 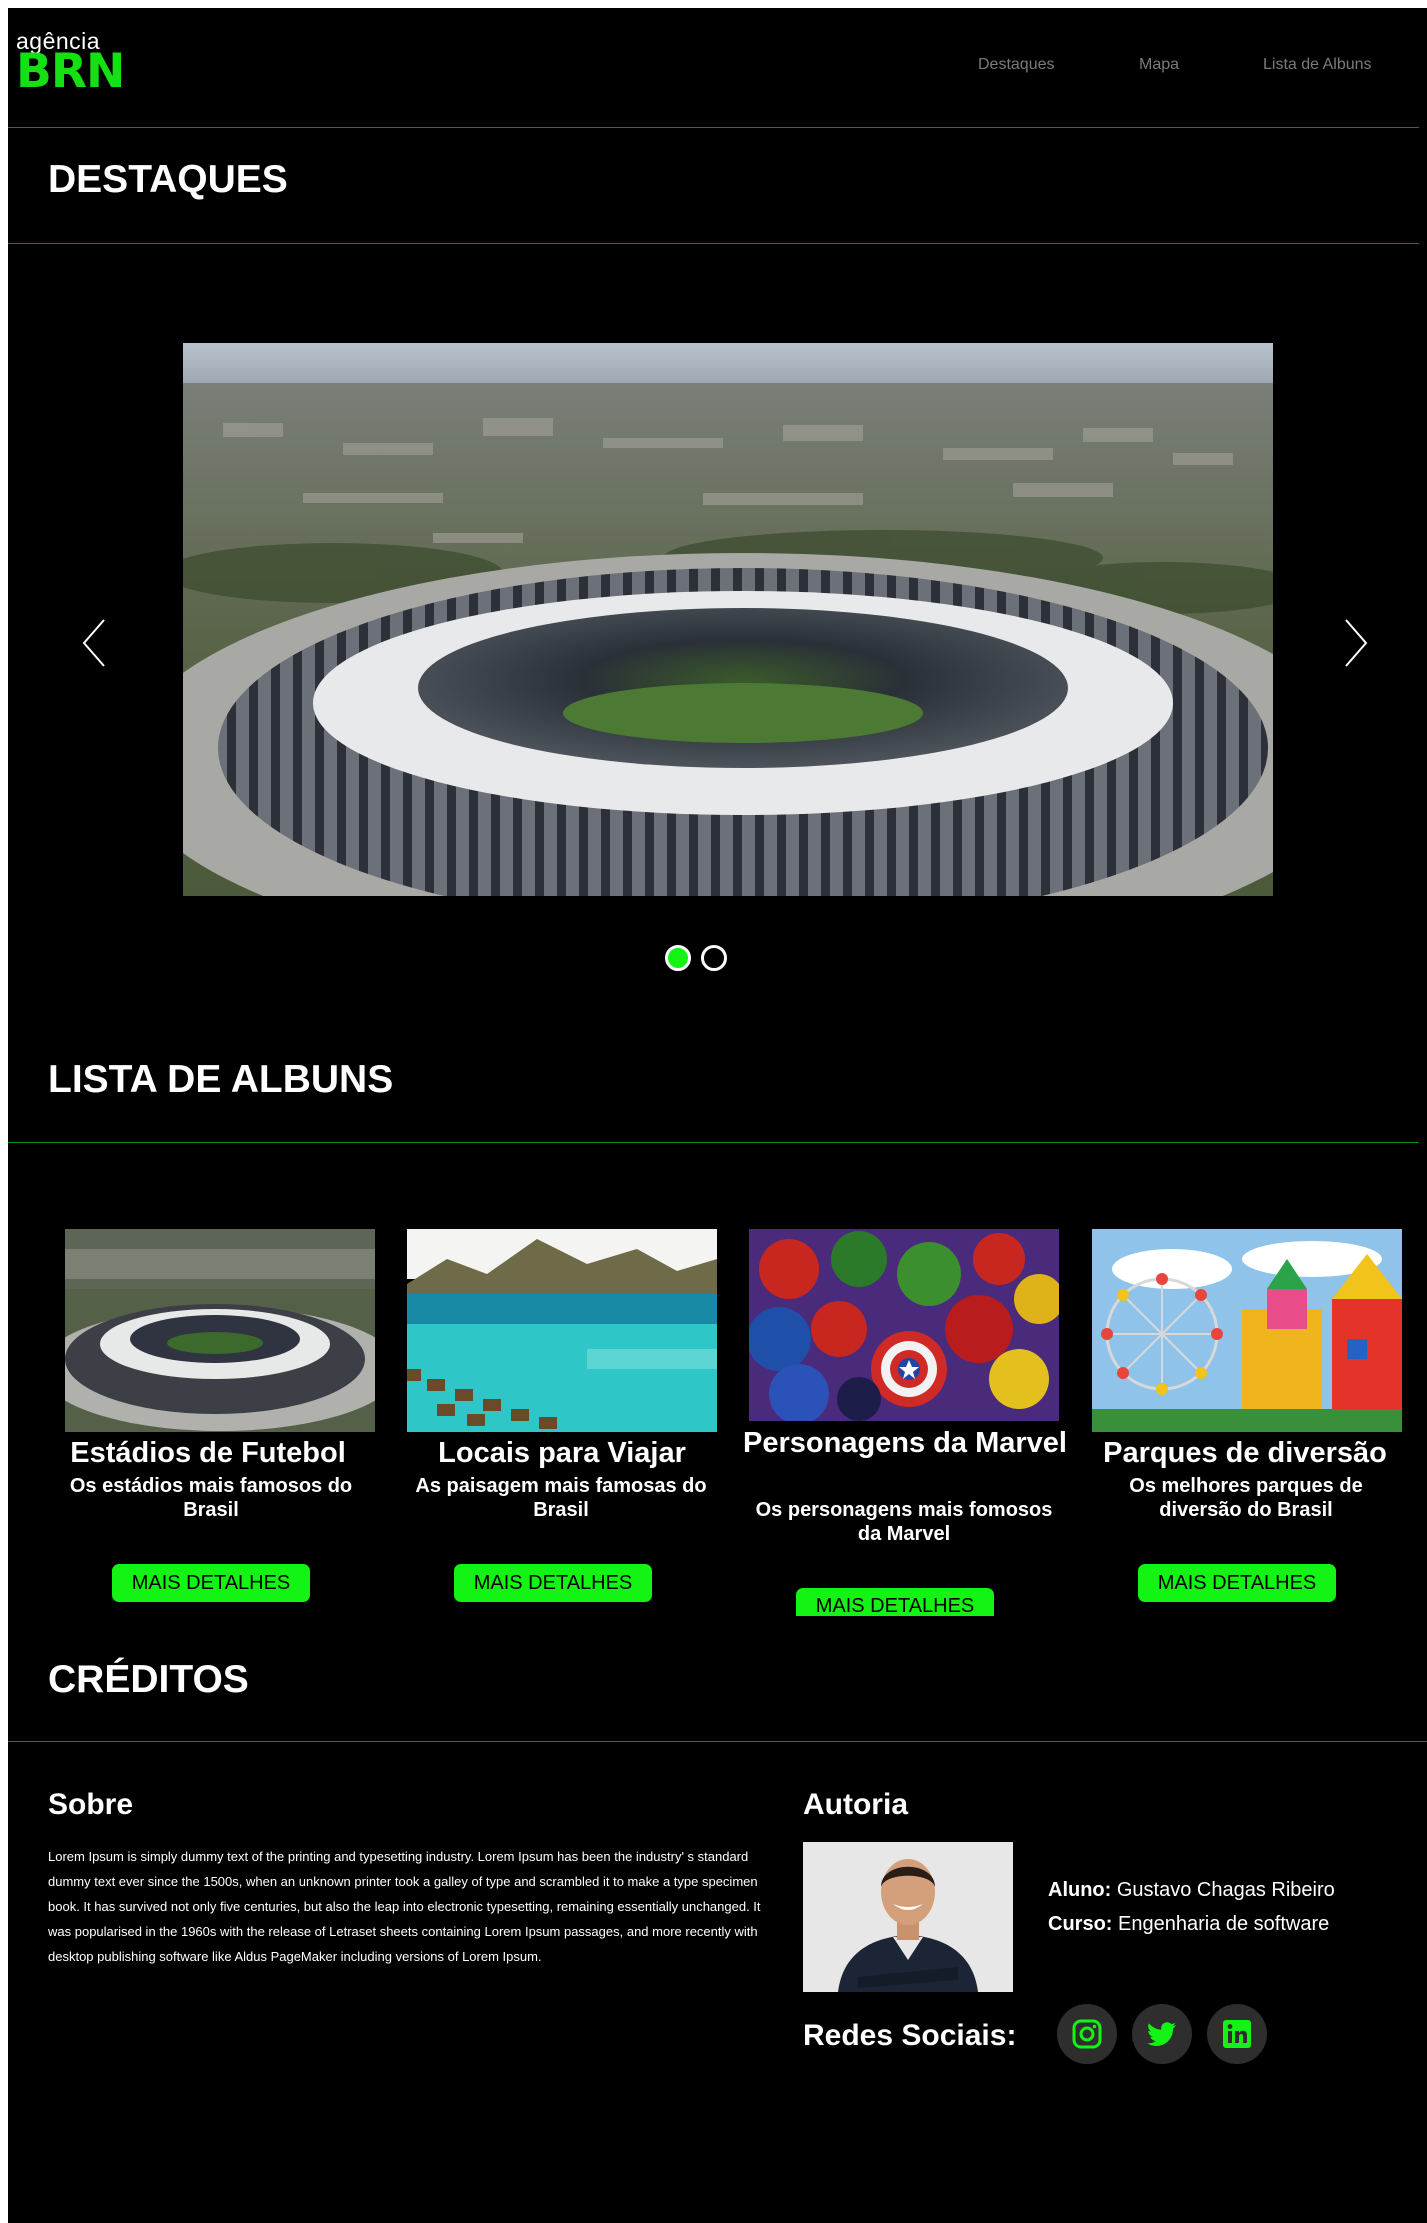 I want to click on autoria-title: Autoria, so click(x=855, y=1804).